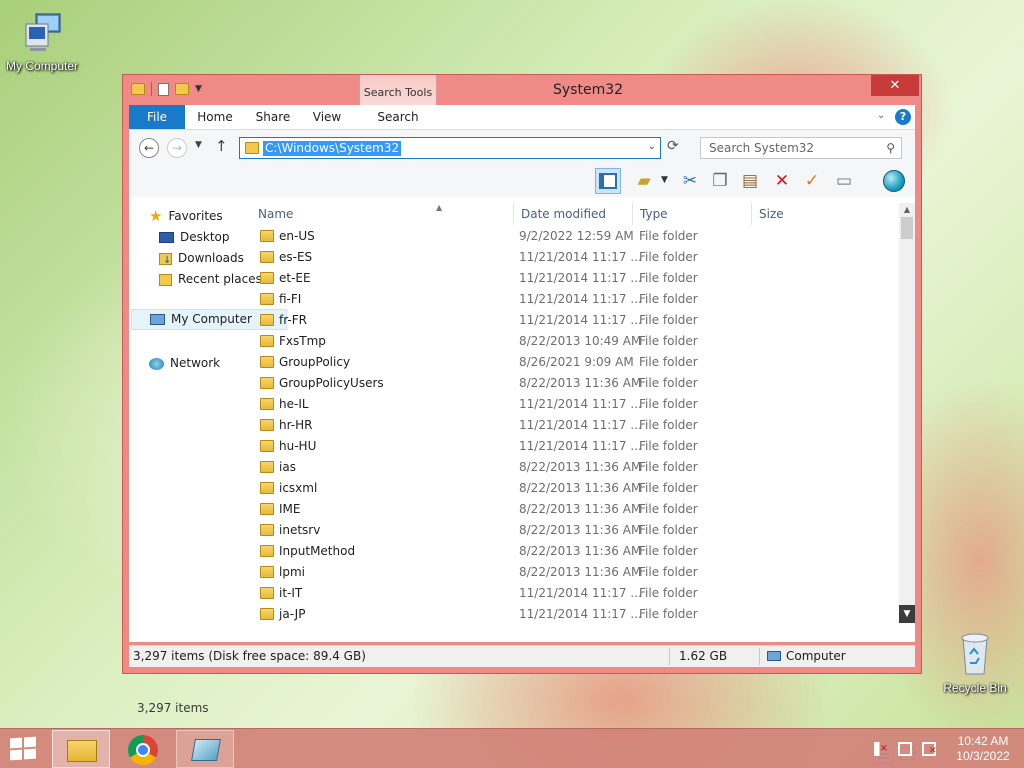 The width and height of the screenshot is (1024, 768). I want to click on status-size: 1.62 GB, so click(703, 656).